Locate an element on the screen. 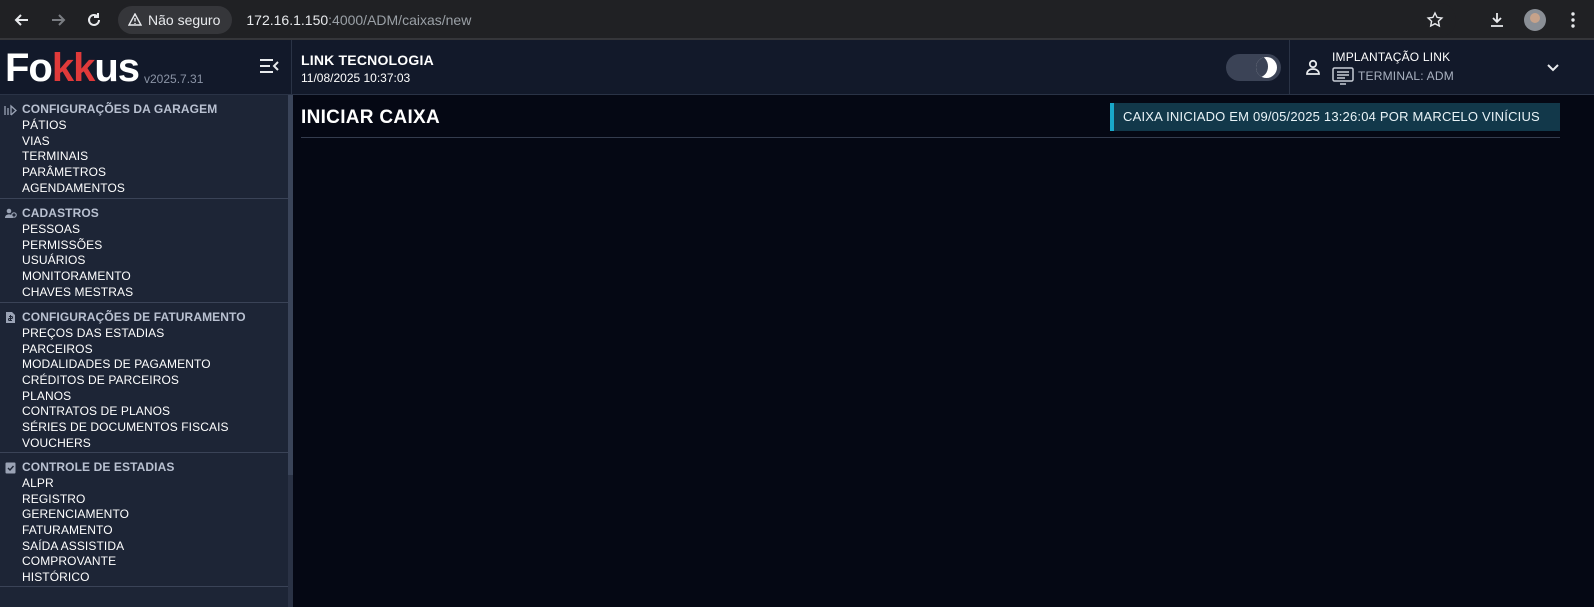 This screenshot has width=1594, height=607. bookmark-button is located at coordinates (1435, 20).